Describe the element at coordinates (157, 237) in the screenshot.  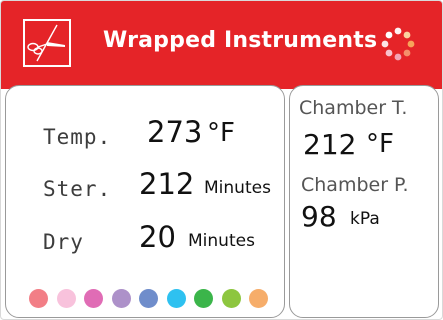
I see `dry-value: 20` at that location.